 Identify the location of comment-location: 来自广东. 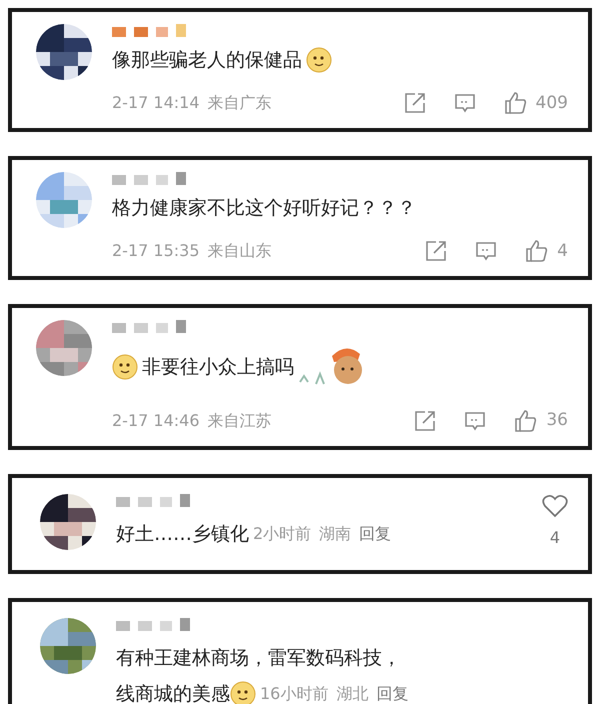
(240, 103).